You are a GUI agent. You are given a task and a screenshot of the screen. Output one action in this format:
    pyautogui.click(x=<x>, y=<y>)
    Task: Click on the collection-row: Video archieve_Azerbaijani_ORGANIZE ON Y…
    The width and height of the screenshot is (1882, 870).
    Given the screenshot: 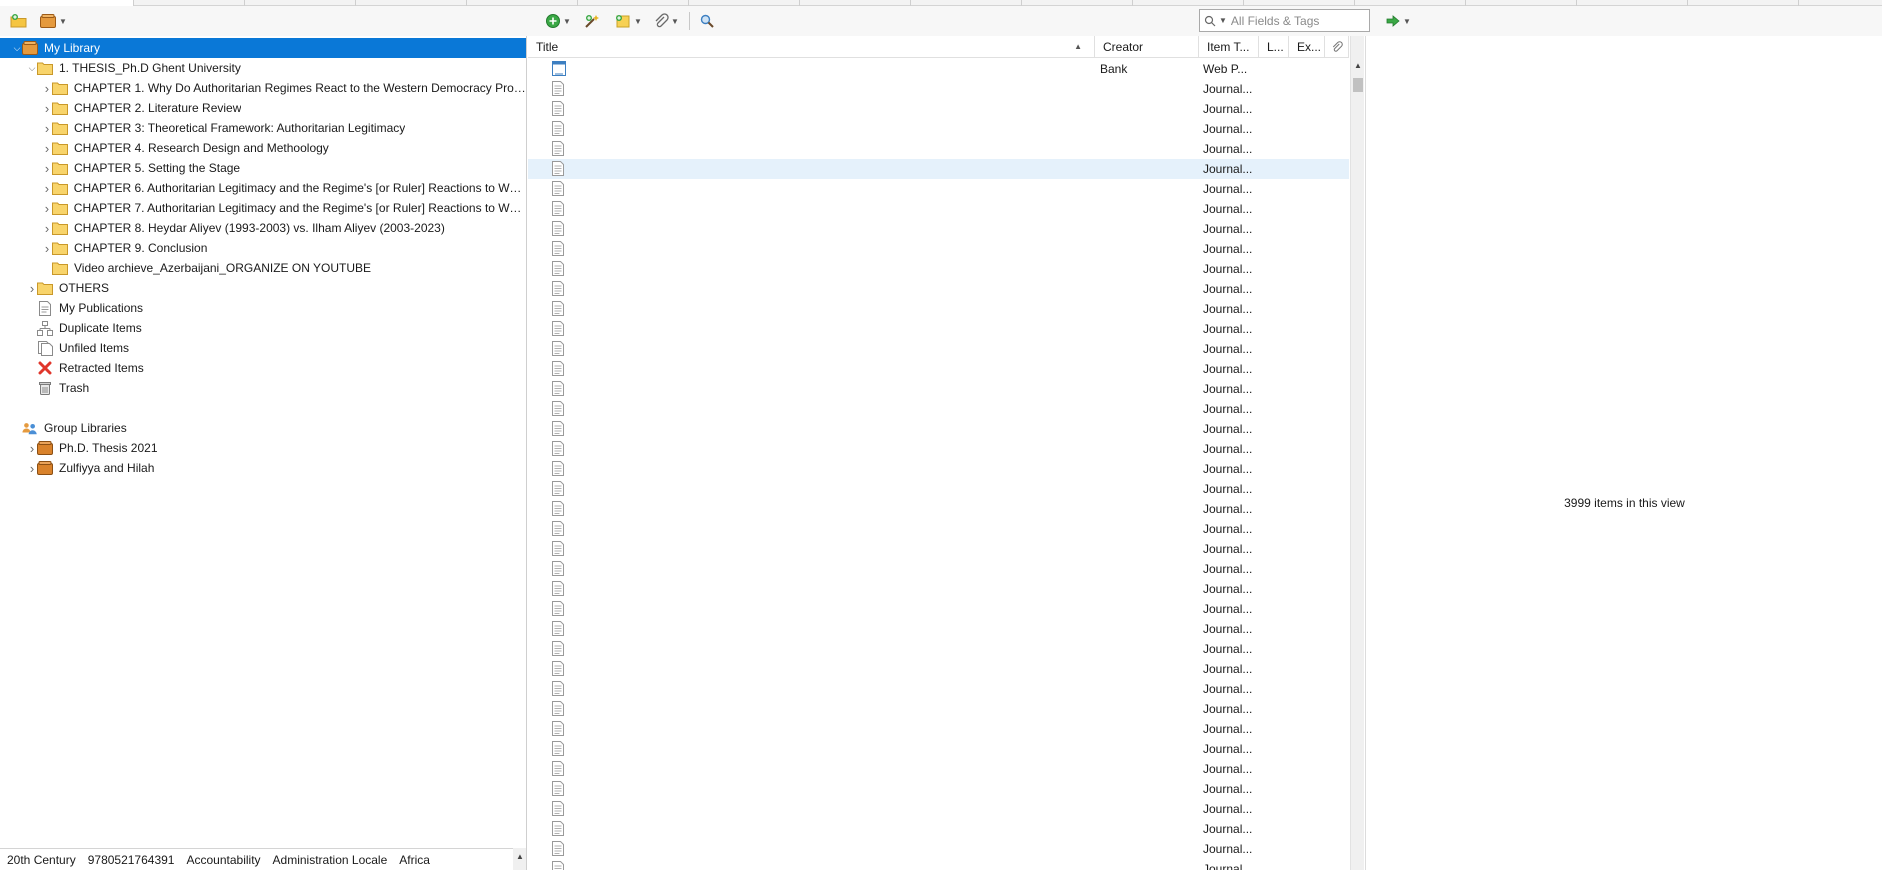 What is the action you would take?
    pyautogui.click(x=263, y=268)
    